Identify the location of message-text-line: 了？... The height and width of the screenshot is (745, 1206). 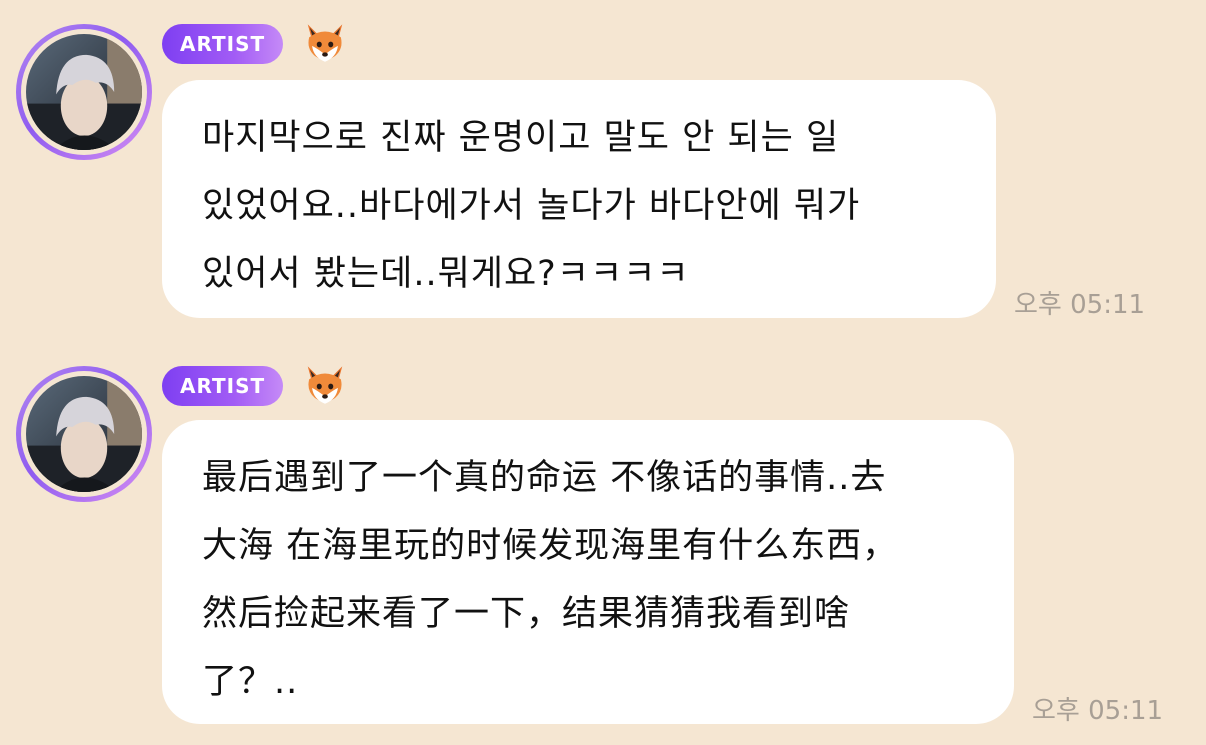
(250, 682).